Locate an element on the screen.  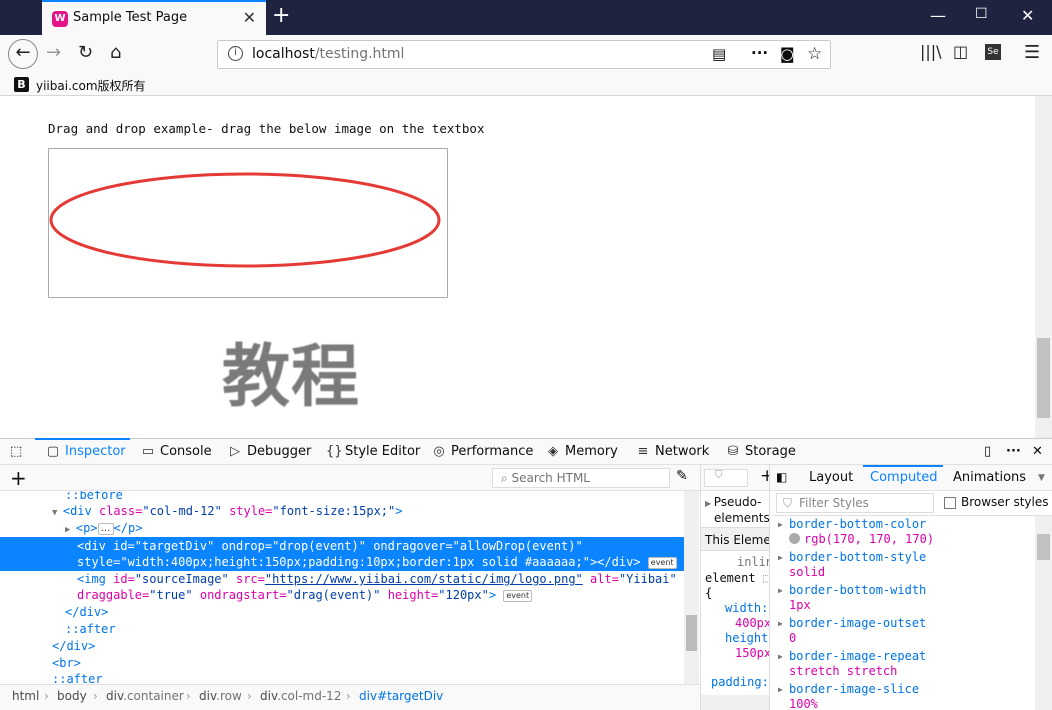
add-rule-button: + is located at coordinates (764, 476).